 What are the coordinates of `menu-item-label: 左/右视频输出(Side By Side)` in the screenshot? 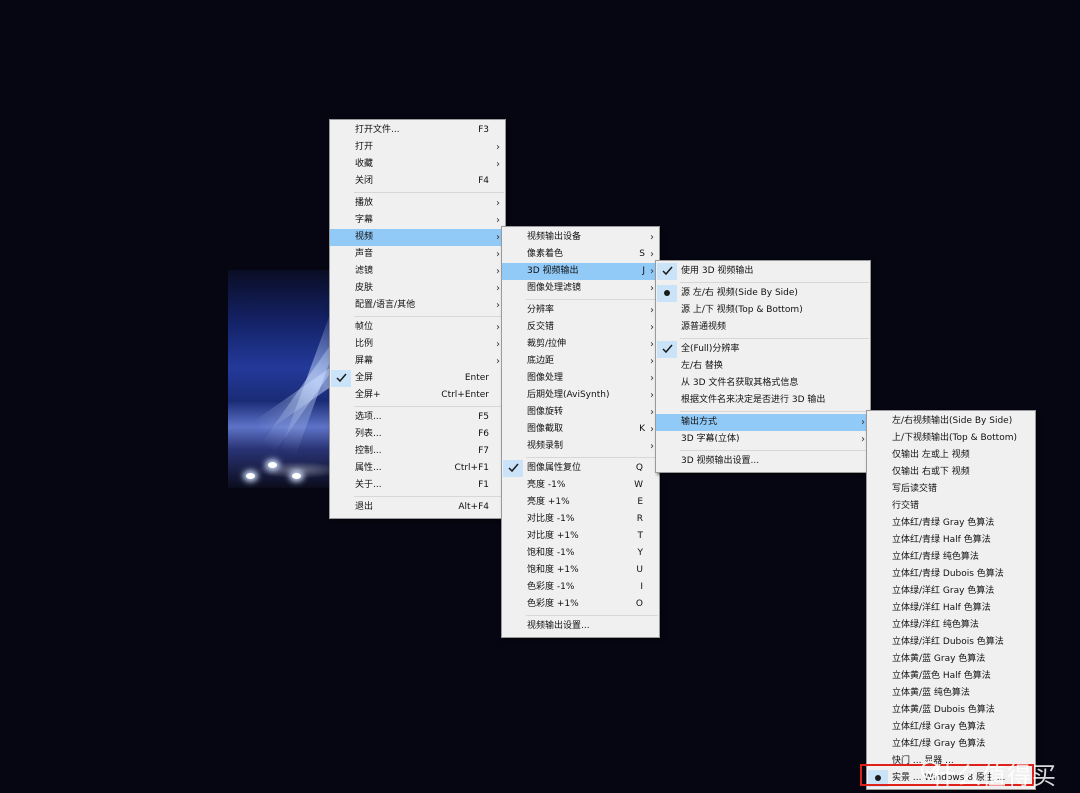 It's located at (952, 421).